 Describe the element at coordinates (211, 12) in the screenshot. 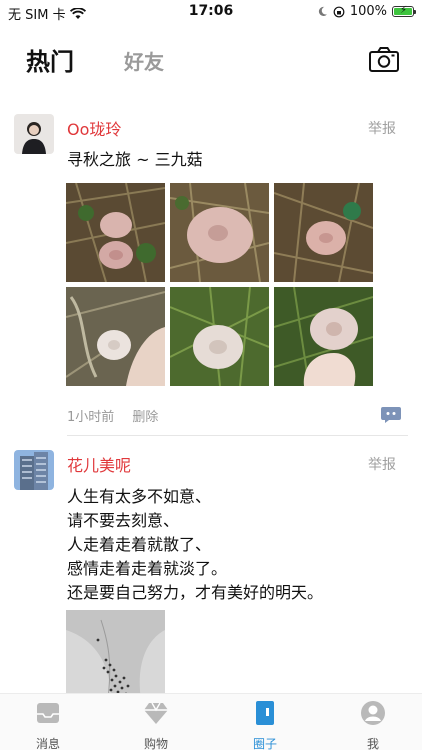

I see `status-bar: 无 SIM 卡 17:06 100% ⚡` at that location.